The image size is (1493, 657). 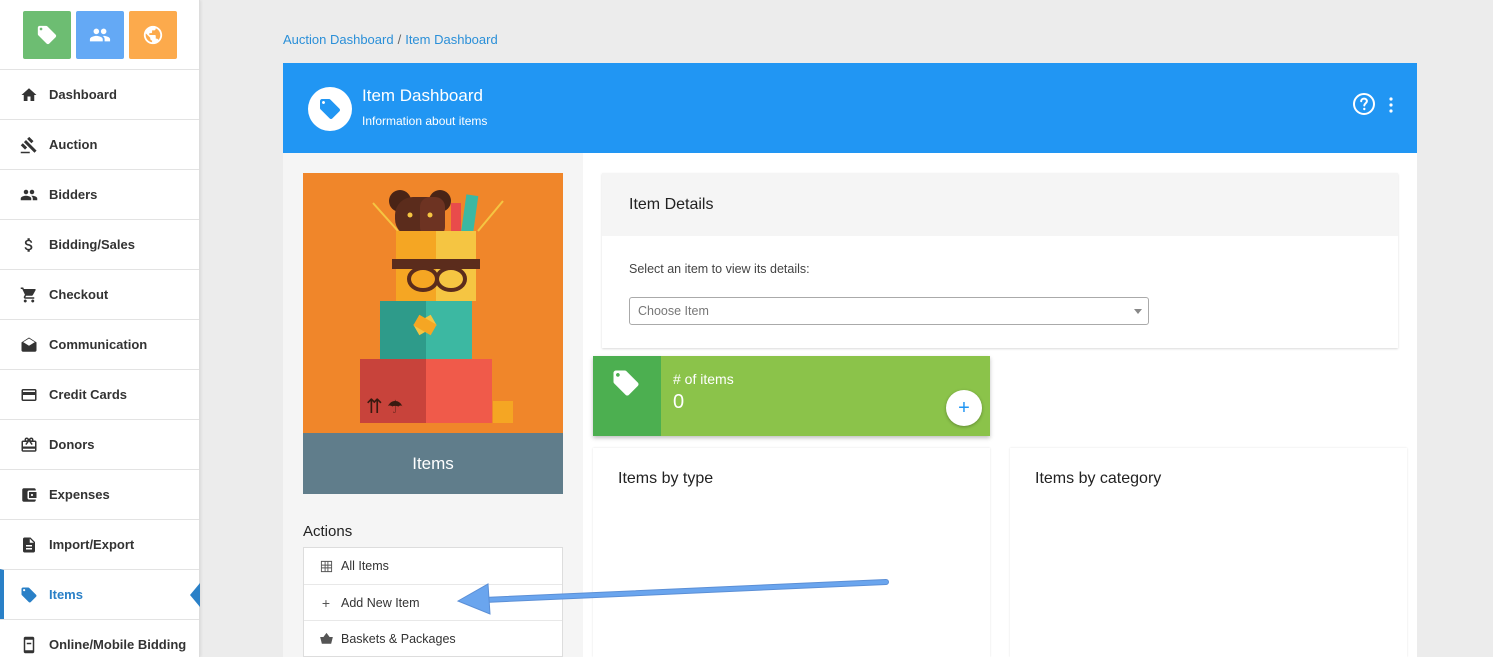 What do you see at coordinates (850, 108) in the screenshot?
I see `page-header: Item Dashboard Information about items` at bounding box center [850, 108].